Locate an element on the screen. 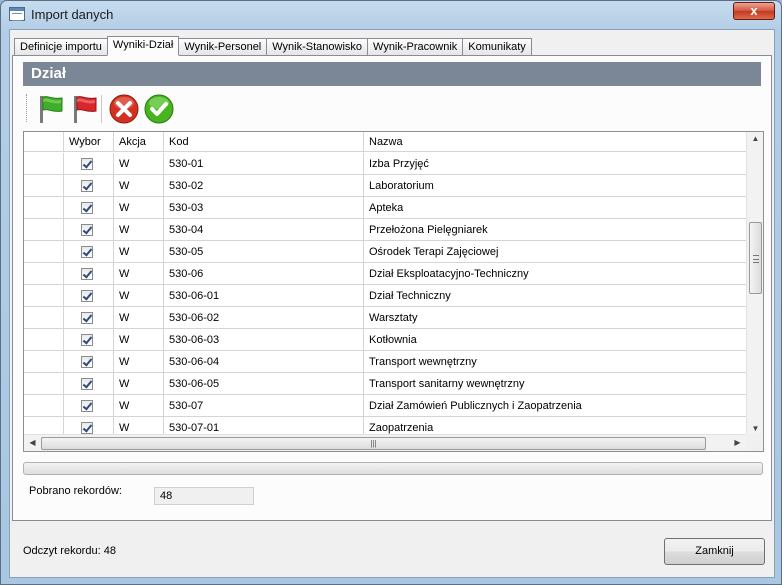  kod-cell: 530-06-04 is located at coordinates (264, 361).